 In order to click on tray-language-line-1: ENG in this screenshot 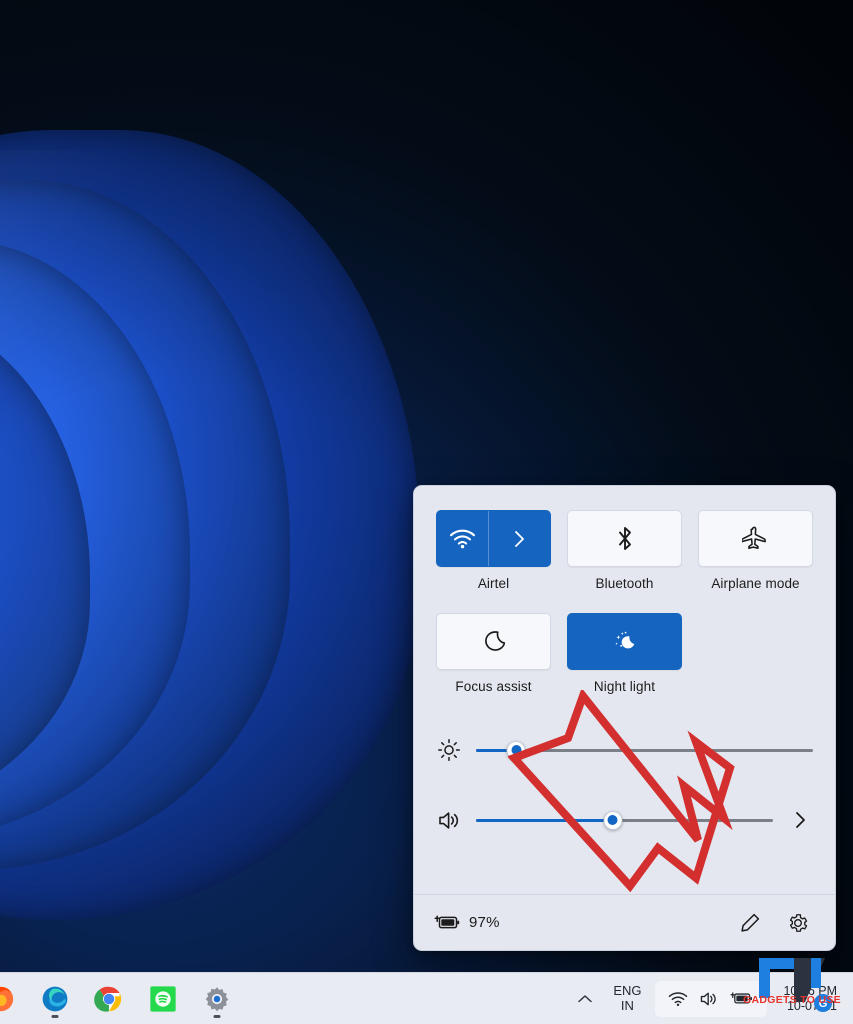, I will do `click(627, 990)`.